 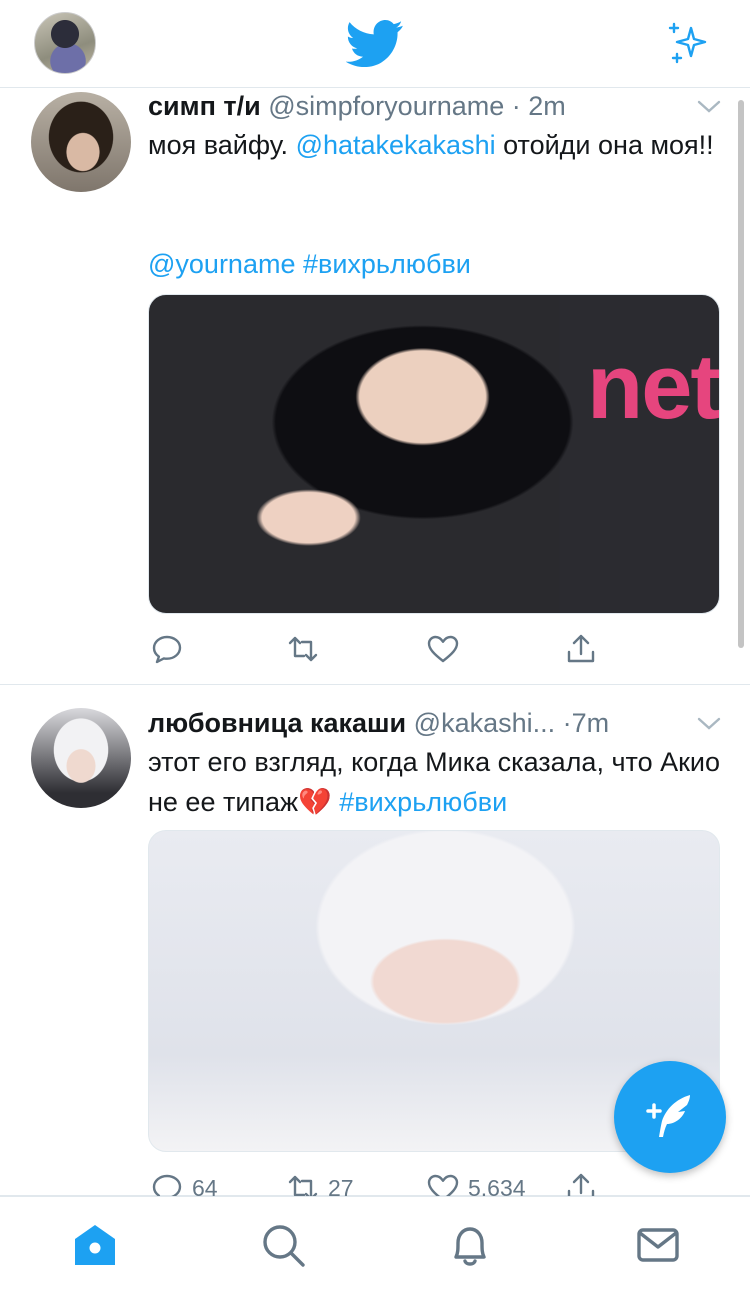 I want to click on scrollbar, so click(x=741, y=374).